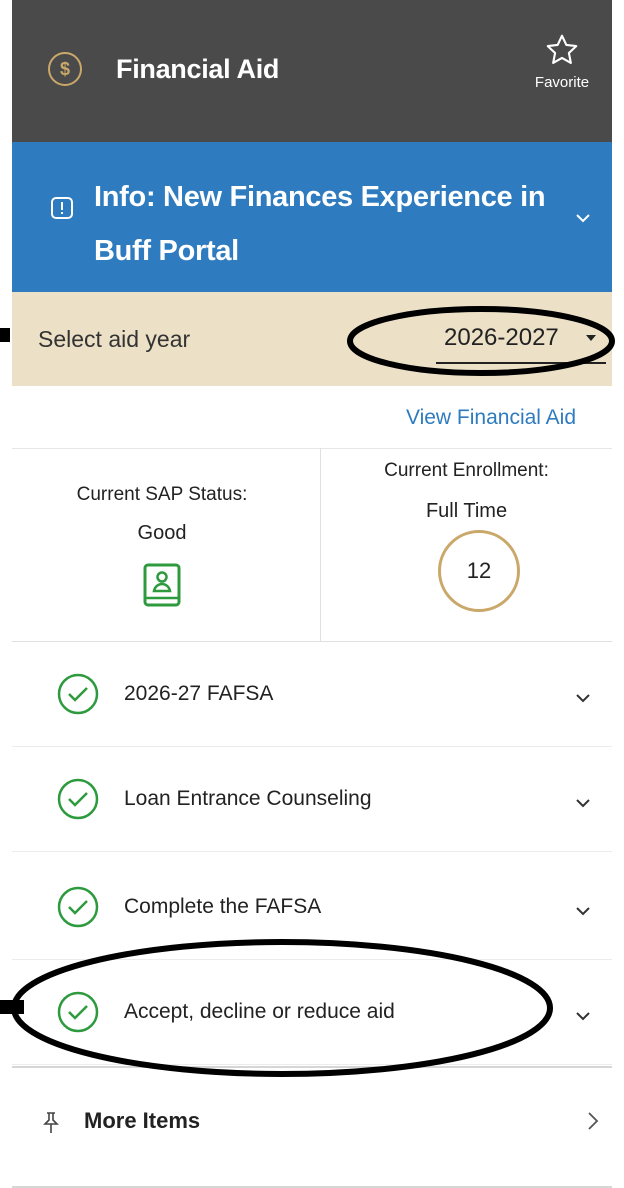 This screenshot has width=624, height=1188. I want to click on sap-status-value: Good, so click(162, 533).